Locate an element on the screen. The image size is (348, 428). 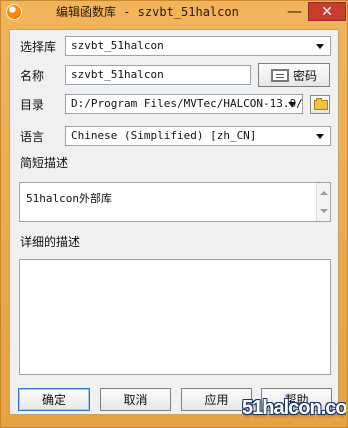
browse-folder-button is located at coordinates (320, 104).